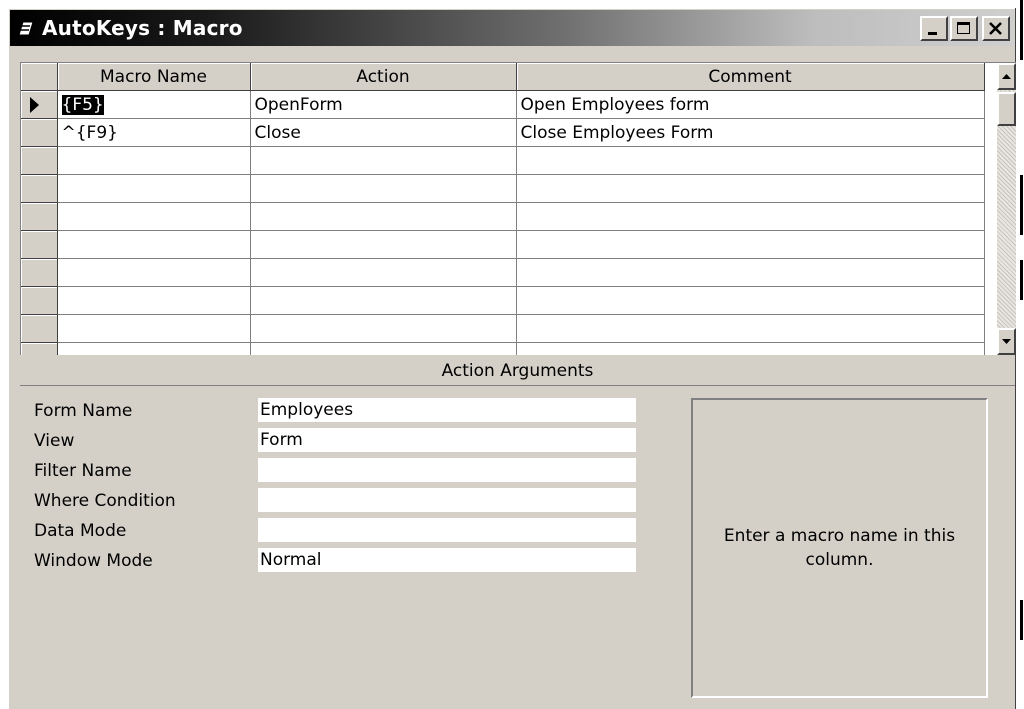  Describe the element at coordinates (932, 33) in the screenshot. I see `minimize-icon` at that location.